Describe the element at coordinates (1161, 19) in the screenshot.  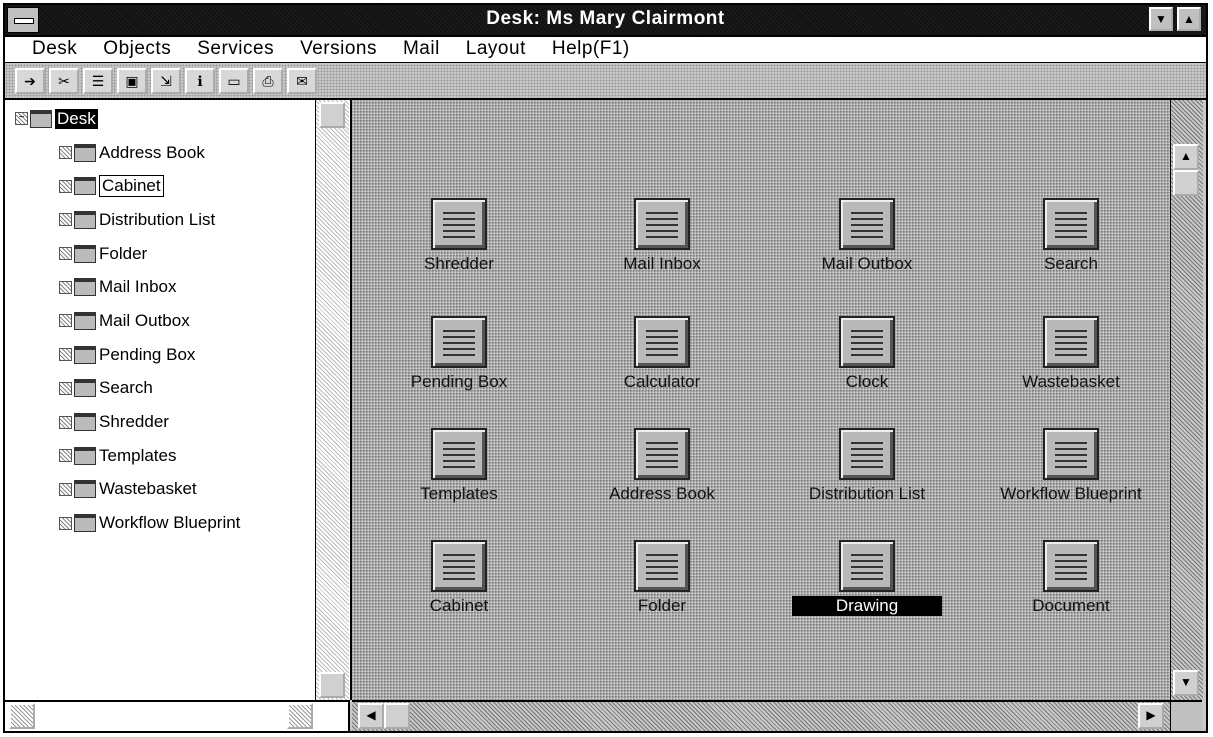
I see `minimize-button: ▼` at that location.